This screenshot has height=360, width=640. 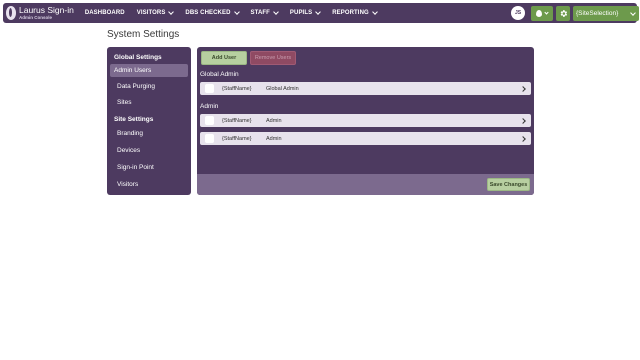 I want to click on sidebar-item-sign-in-point: Sign-in Point, so click(x=149, y=167).